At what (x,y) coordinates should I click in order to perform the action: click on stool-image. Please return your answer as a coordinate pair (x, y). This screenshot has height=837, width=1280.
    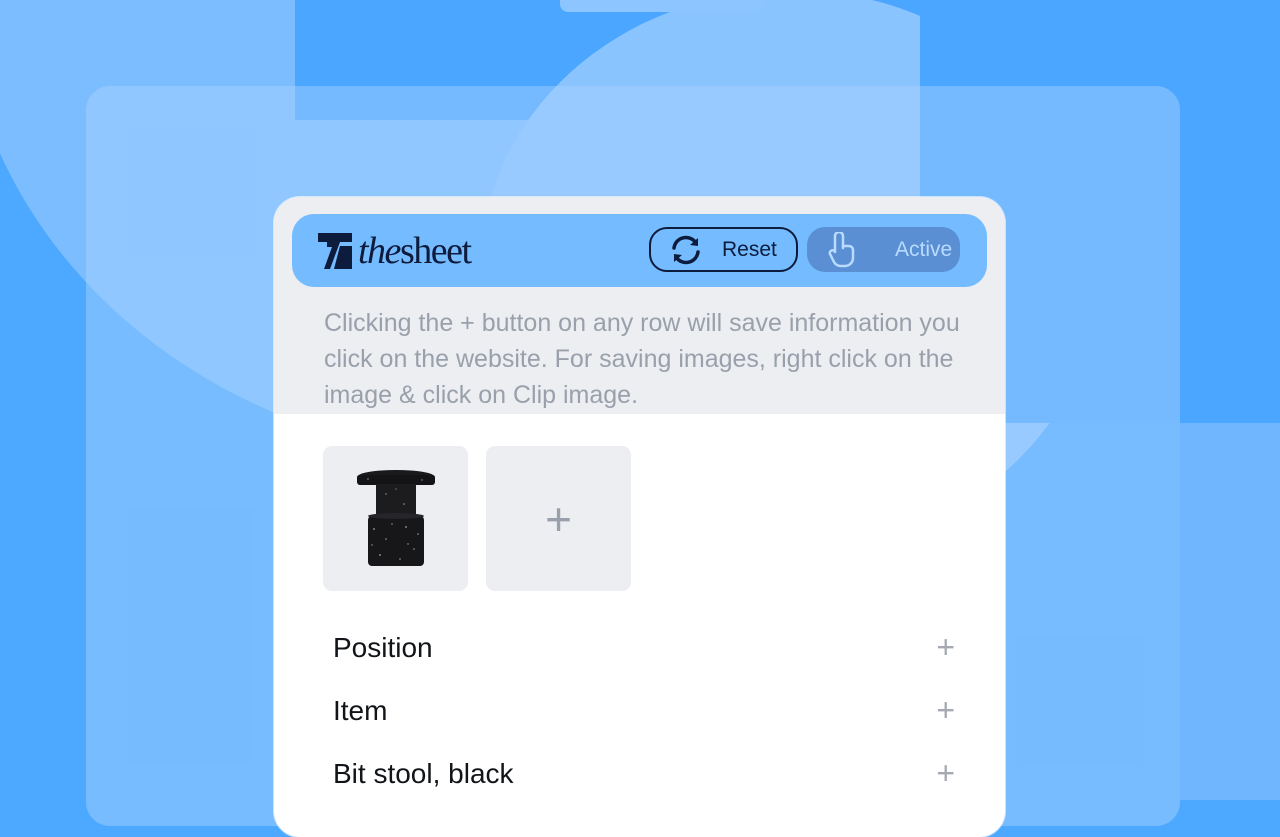
    Looking at the image, I should click on (395, 517).